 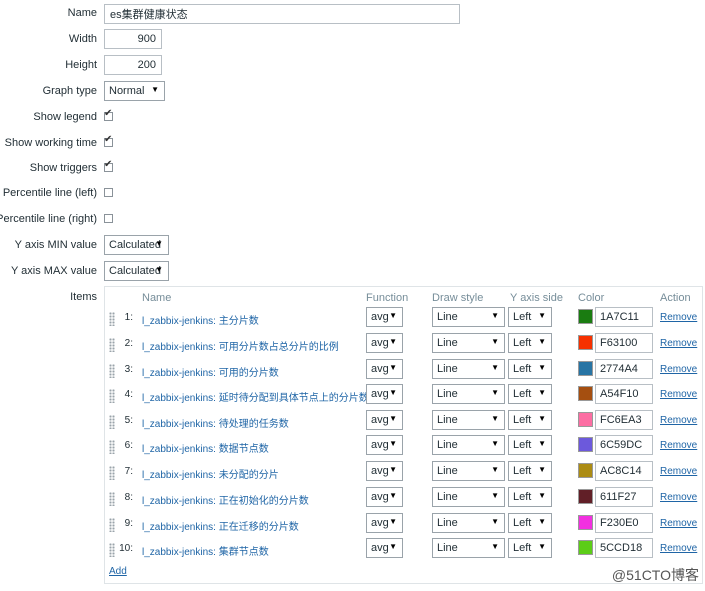 I want to click on percentile-left-checkbox, so click(x=108, y=192).